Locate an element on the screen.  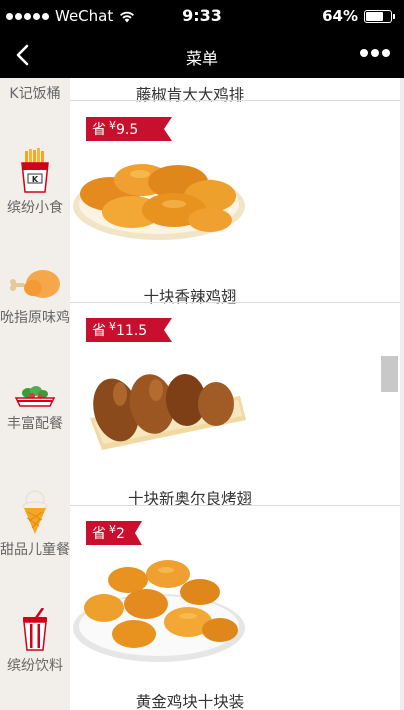
saving-amount: 9.5 is located at coordinates (127, 130).